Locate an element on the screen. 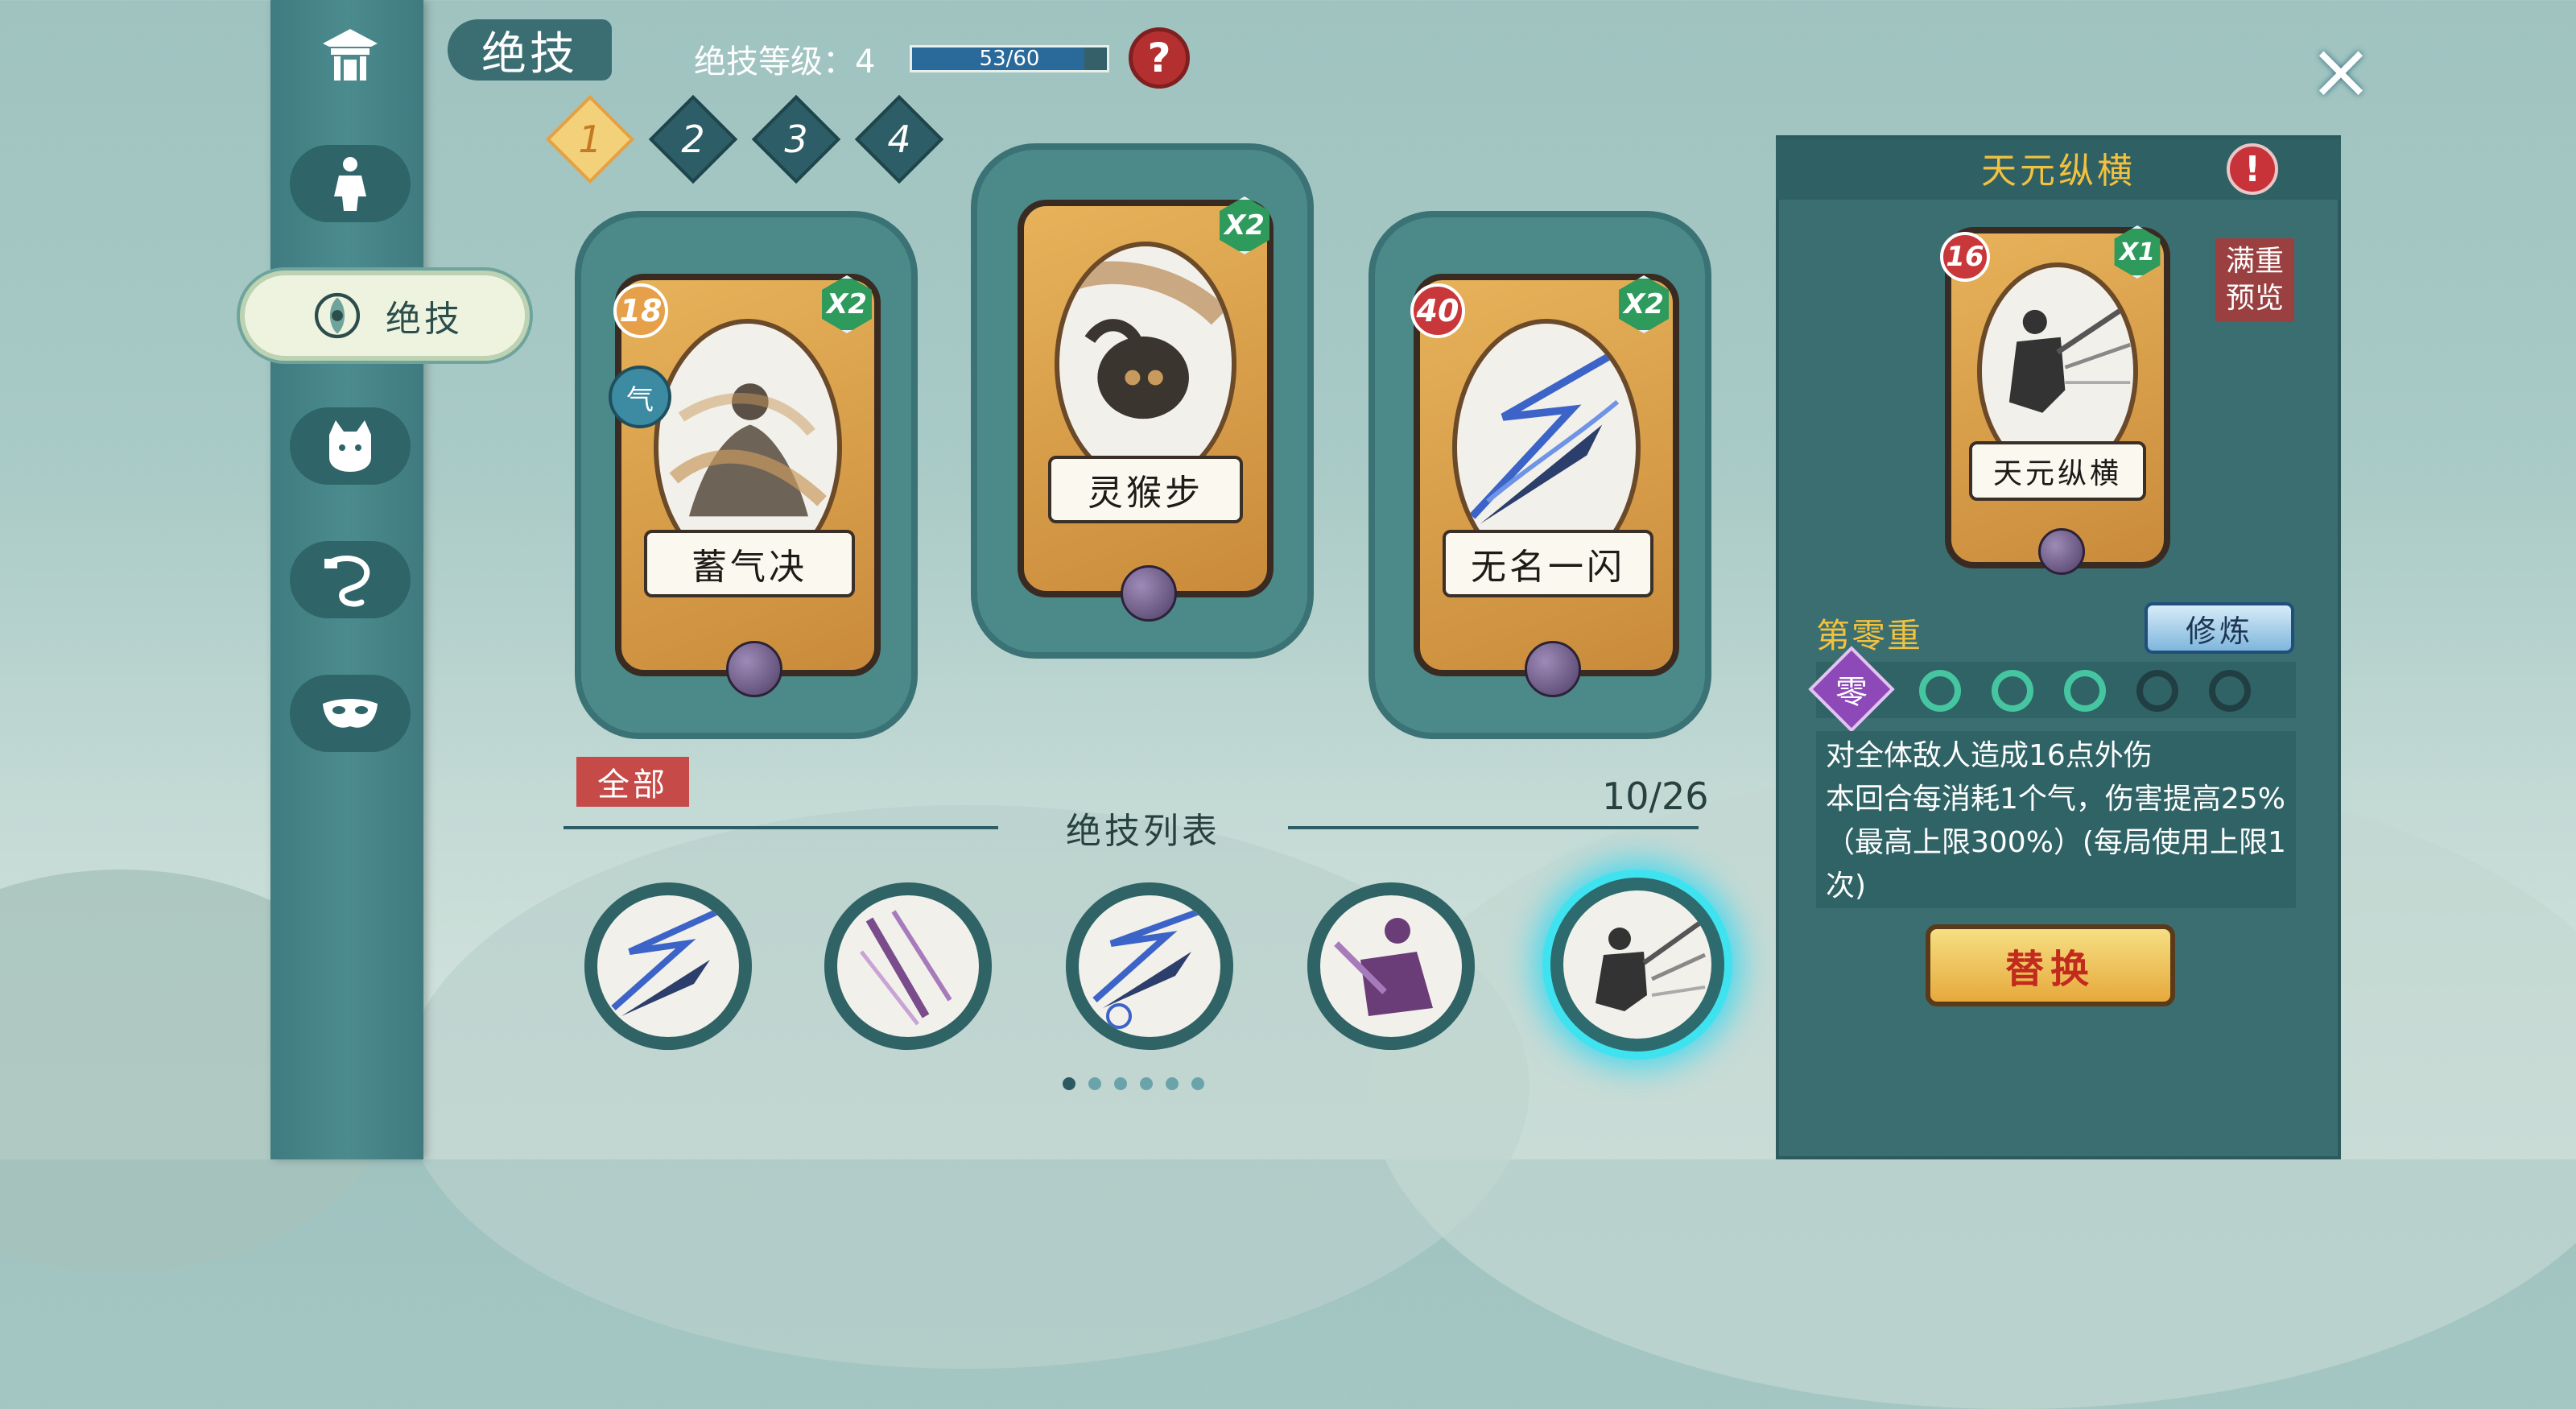 This screenshot has height=1409, width=2576. skill-emblem-icon is located at coordinates (337, 315).